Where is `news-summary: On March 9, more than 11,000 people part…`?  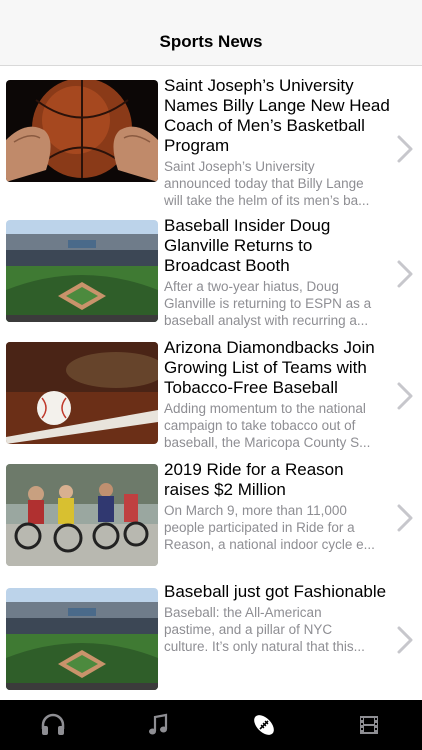
news-summary: On March 9, more than 11,000 people part… is located at coordinates (277, 527).